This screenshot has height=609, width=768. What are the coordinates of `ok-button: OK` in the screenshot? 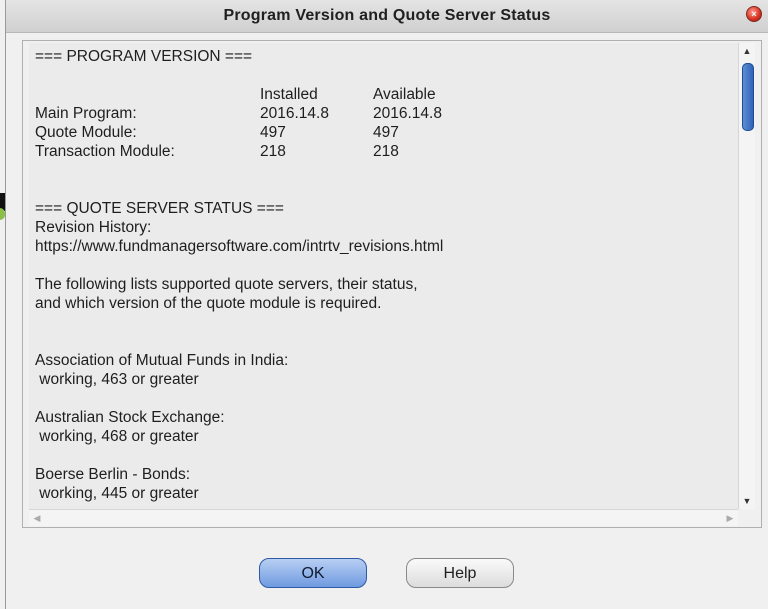 It's located at (313, 573).